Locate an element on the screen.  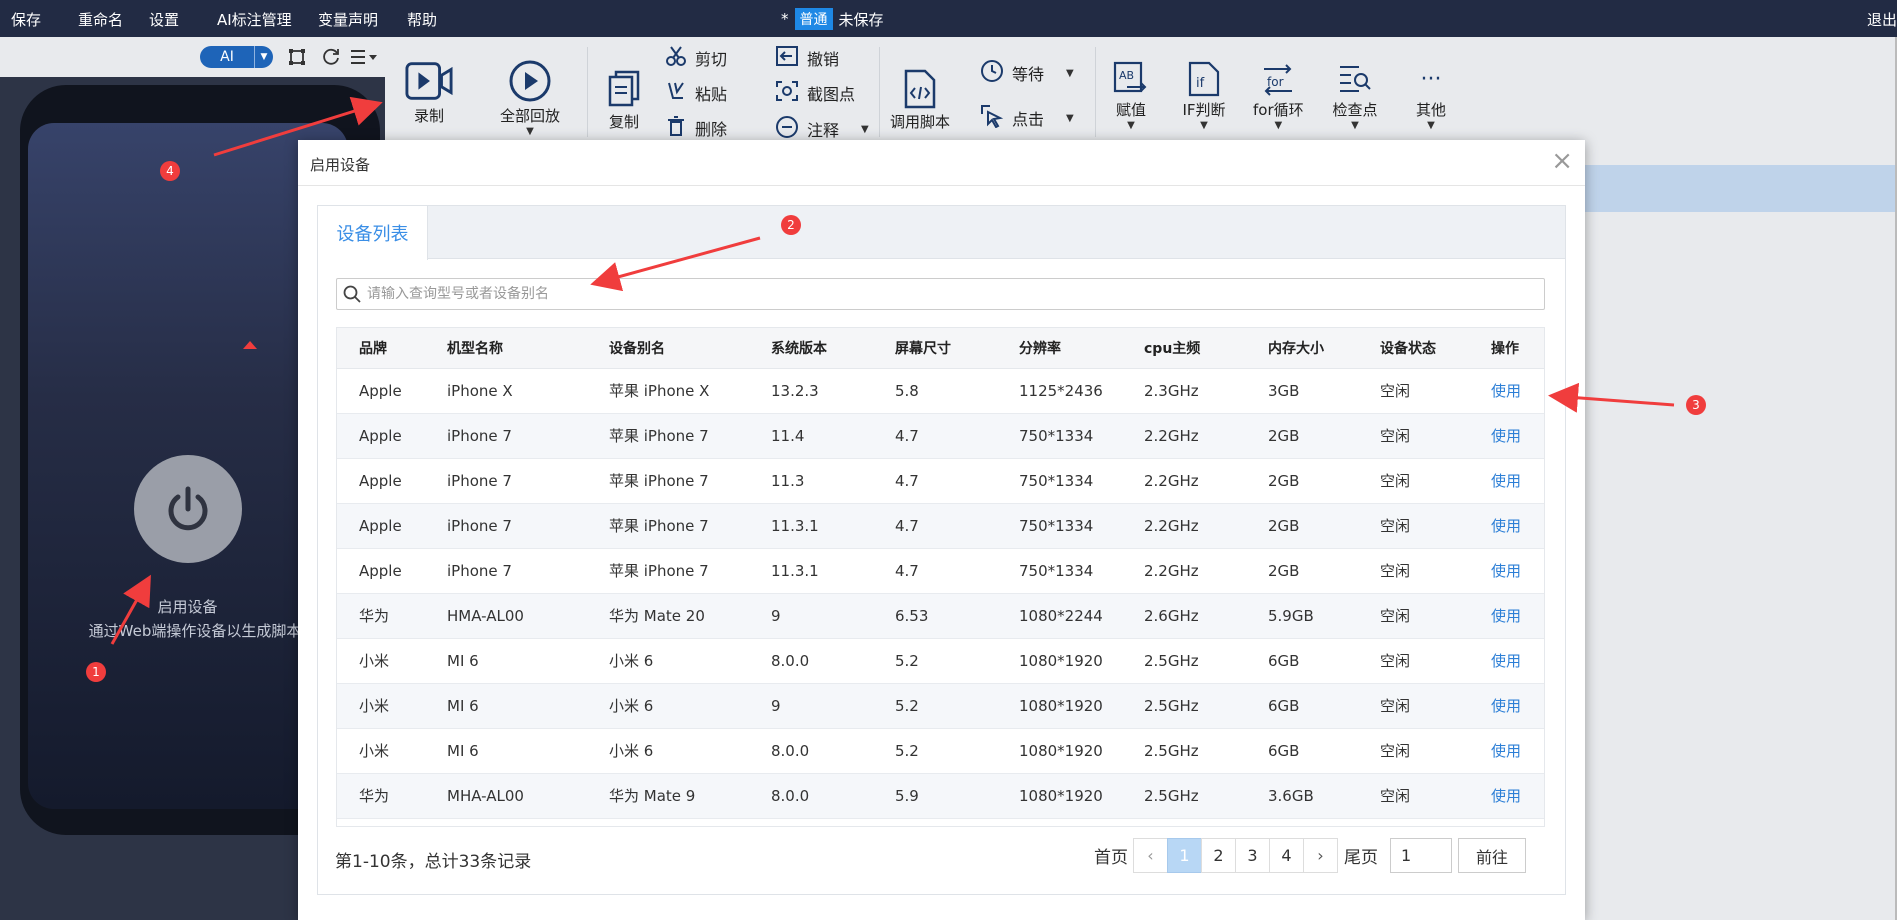
search-icon is located at coordinates (352, 294).